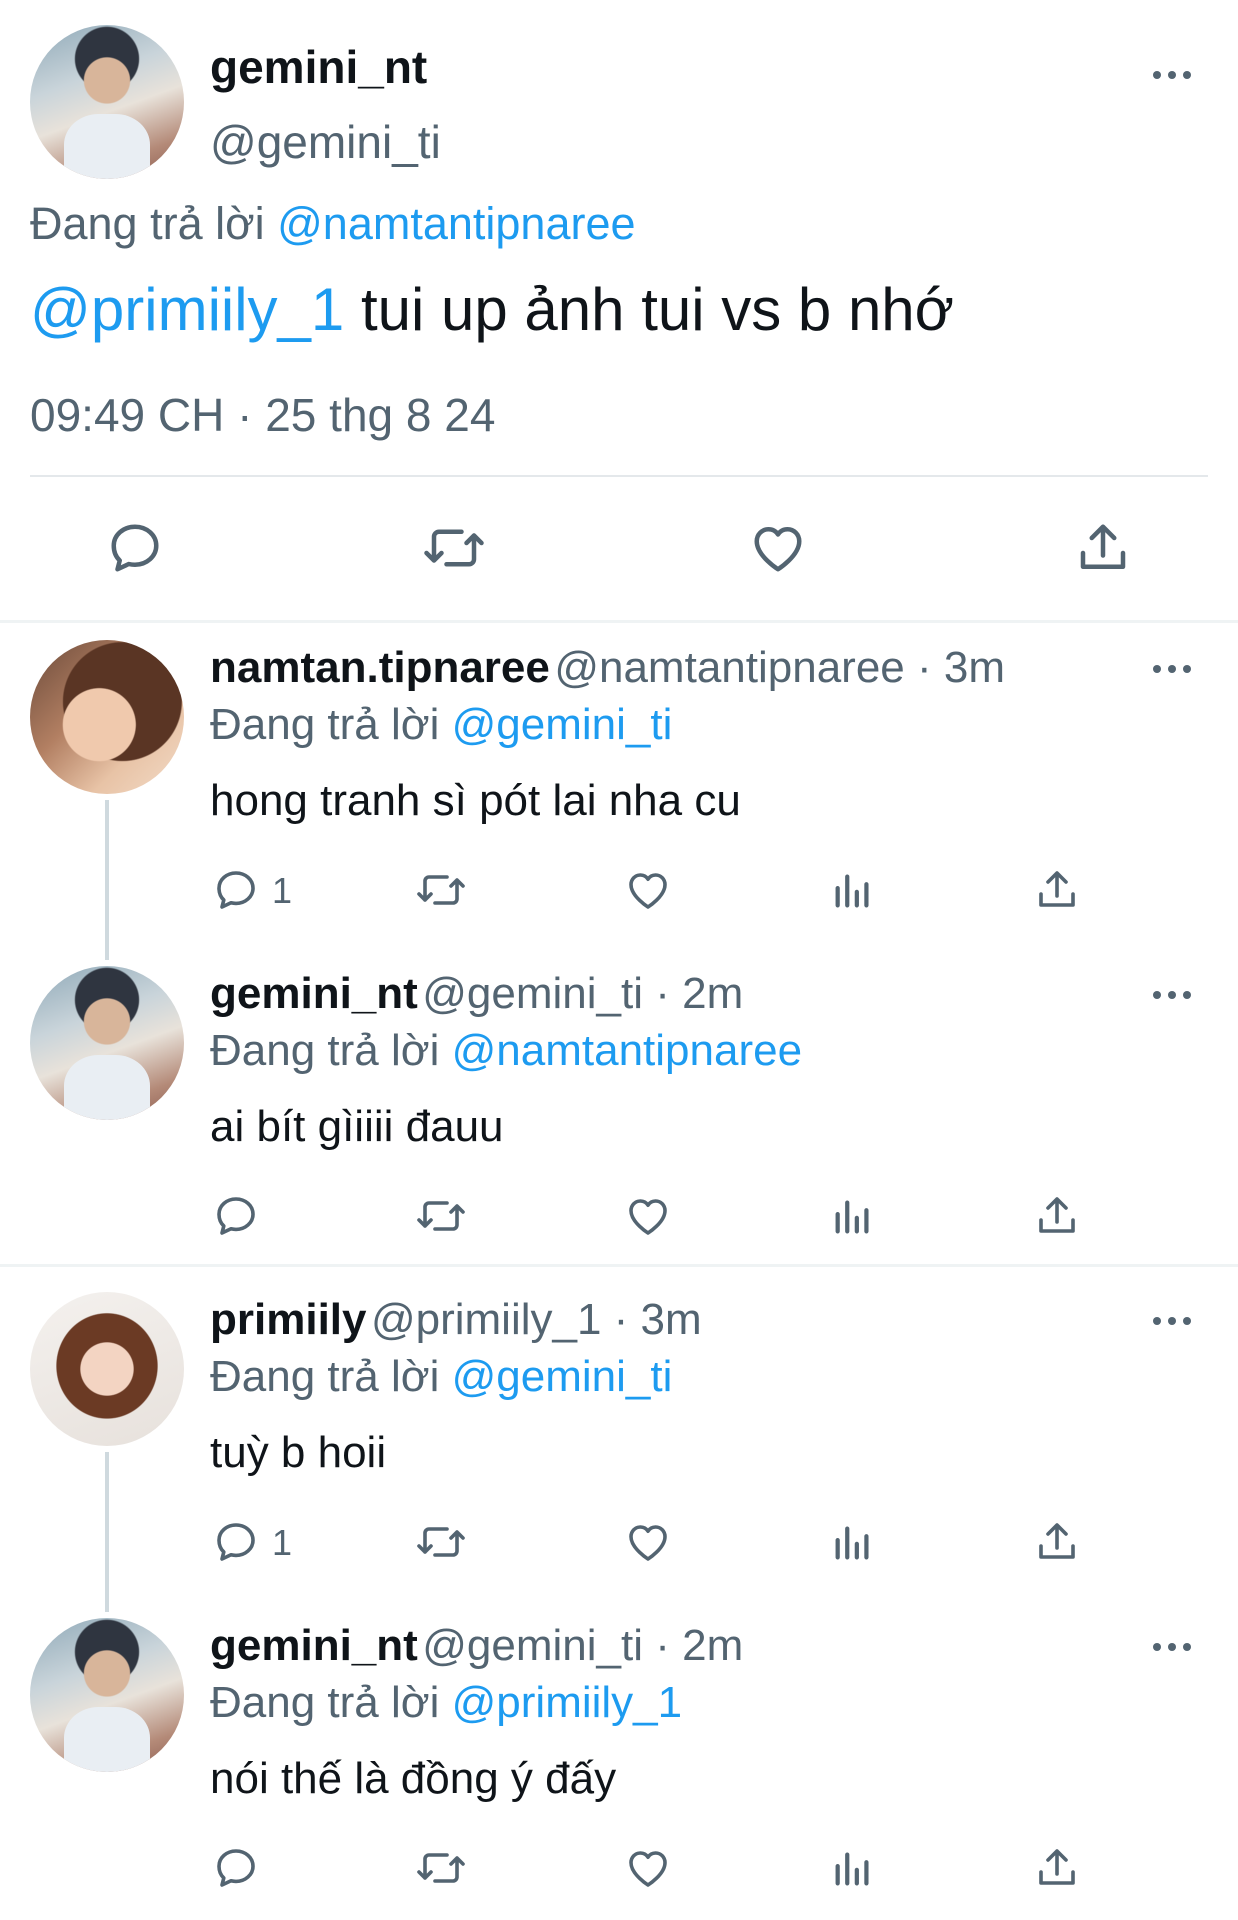 The width and height of the screenshot is (1238, 1920). Describe the element at coordinates (262, 415) in the screenshot. I see `timestamp: 09:49 CH · 25 thg 8 24` at that location.